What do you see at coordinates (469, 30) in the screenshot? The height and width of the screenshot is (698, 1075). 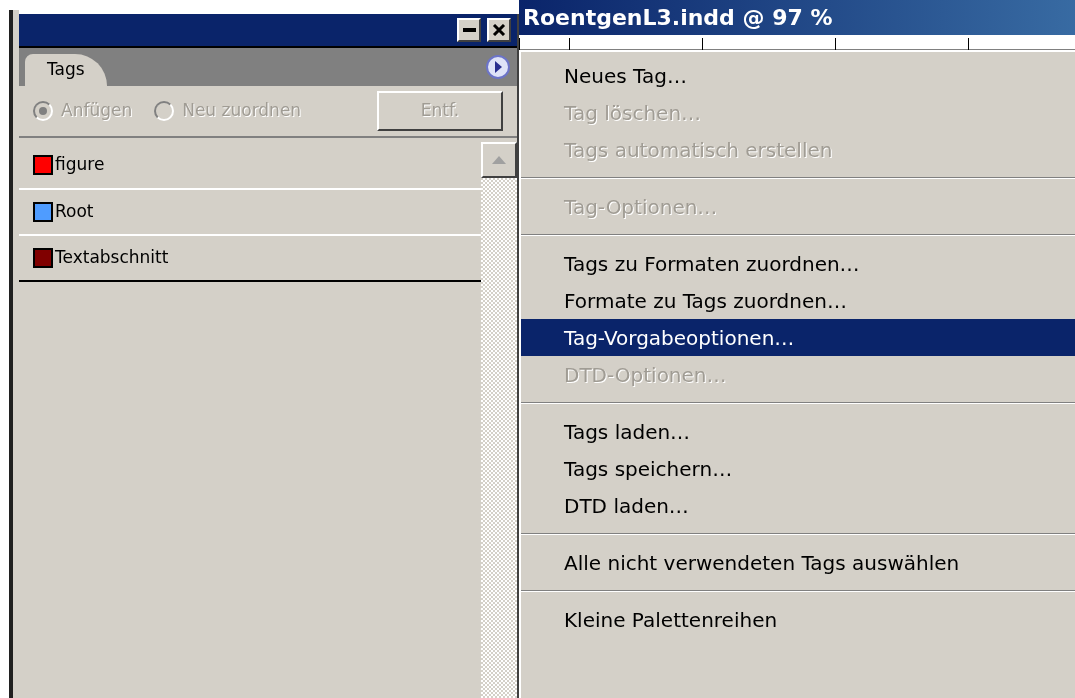 I see `minimize-button` at bounding box center [469, 30].